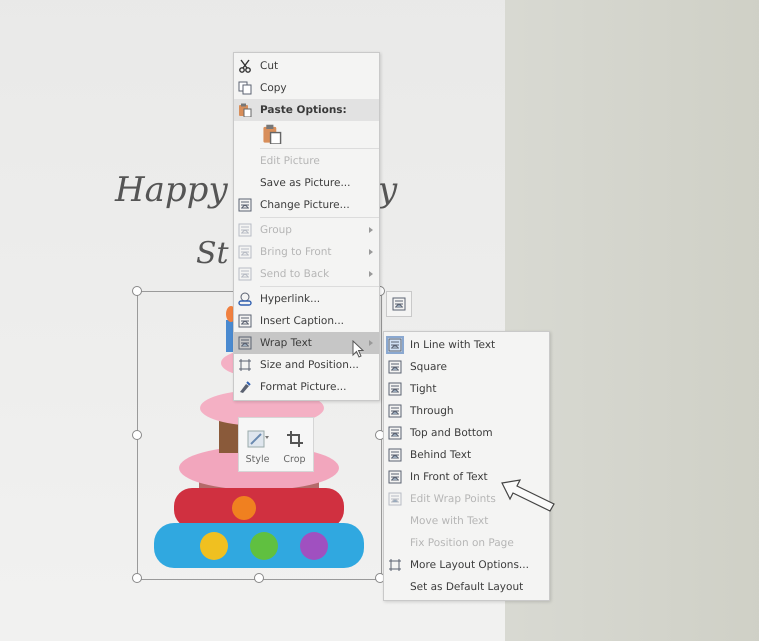 Image resolution: width=759 pixels, height=641 pixels. Describe the element at coordinates (395, 411) in the screenshot. I see `wrap-through-icon` at that location.